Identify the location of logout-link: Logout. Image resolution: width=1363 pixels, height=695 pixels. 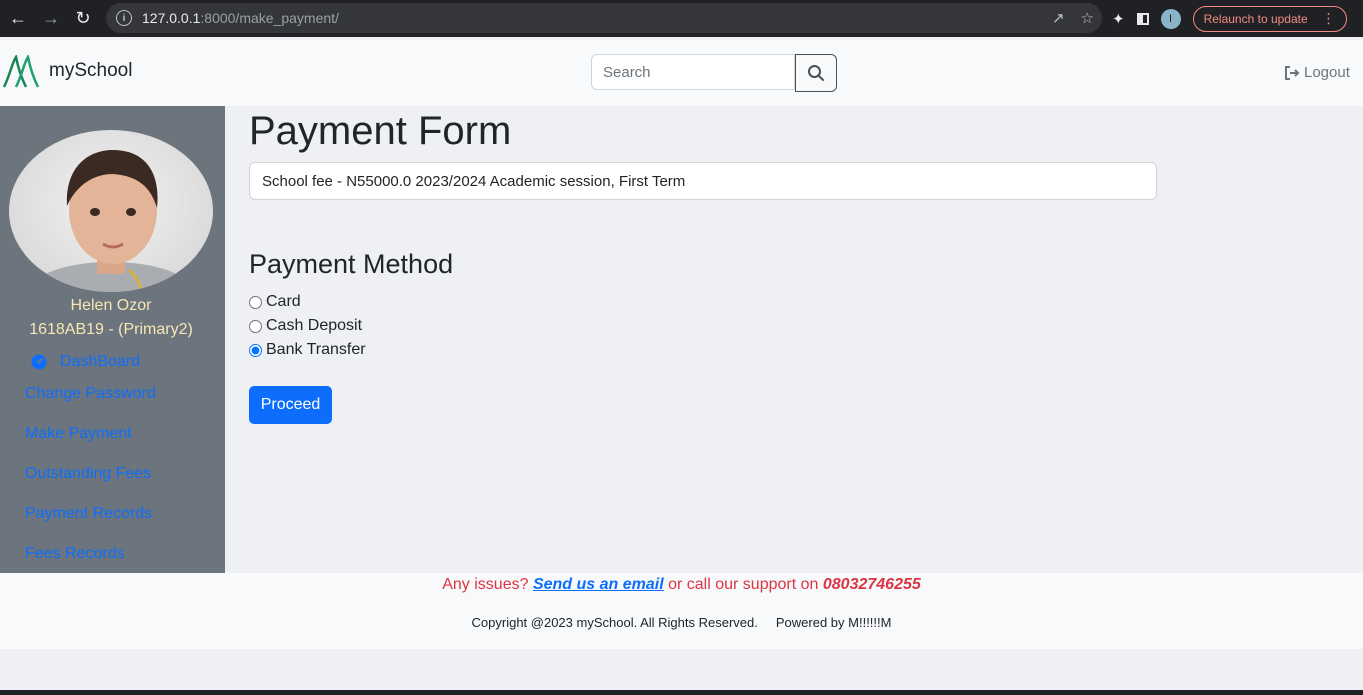
(1317, 72).